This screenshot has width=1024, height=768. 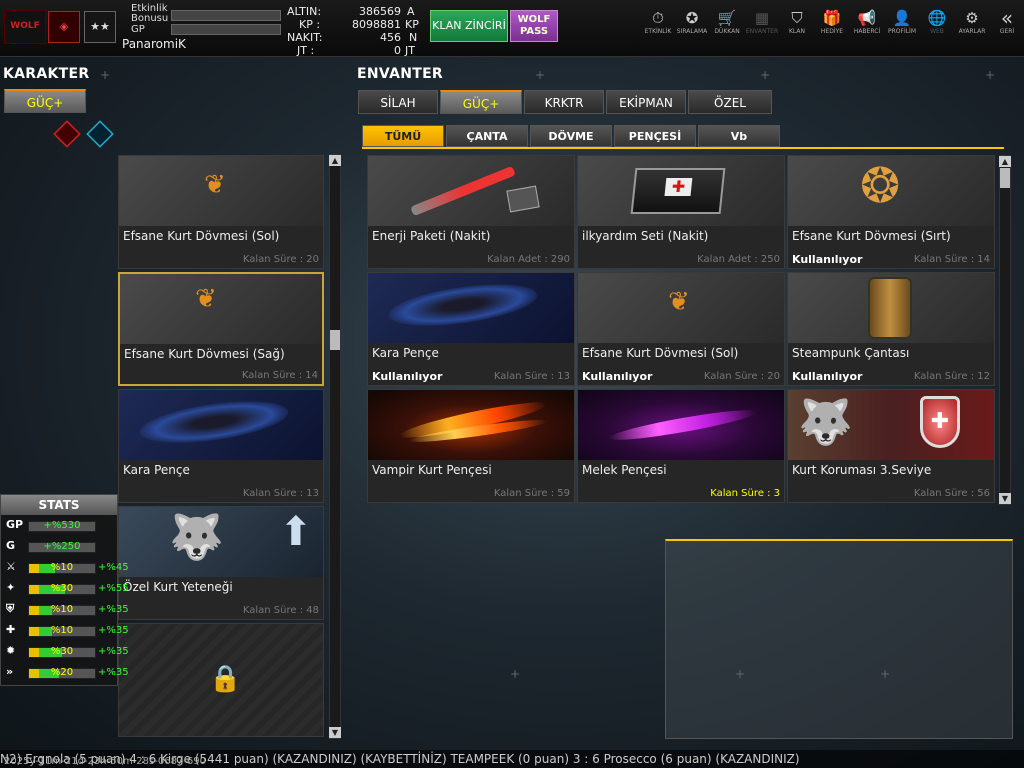 What do you see at coordinates (683, 425) in the screenshot?
I see `pink-claw-icon` at bounding box center [683, 425].